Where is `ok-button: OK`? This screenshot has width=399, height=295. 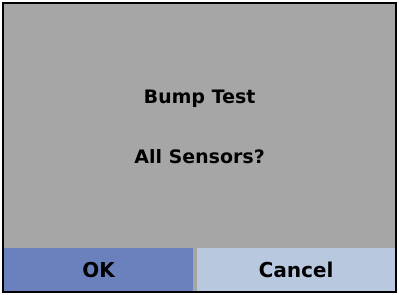 ok-button: OK is located at coordinates (98, 269).